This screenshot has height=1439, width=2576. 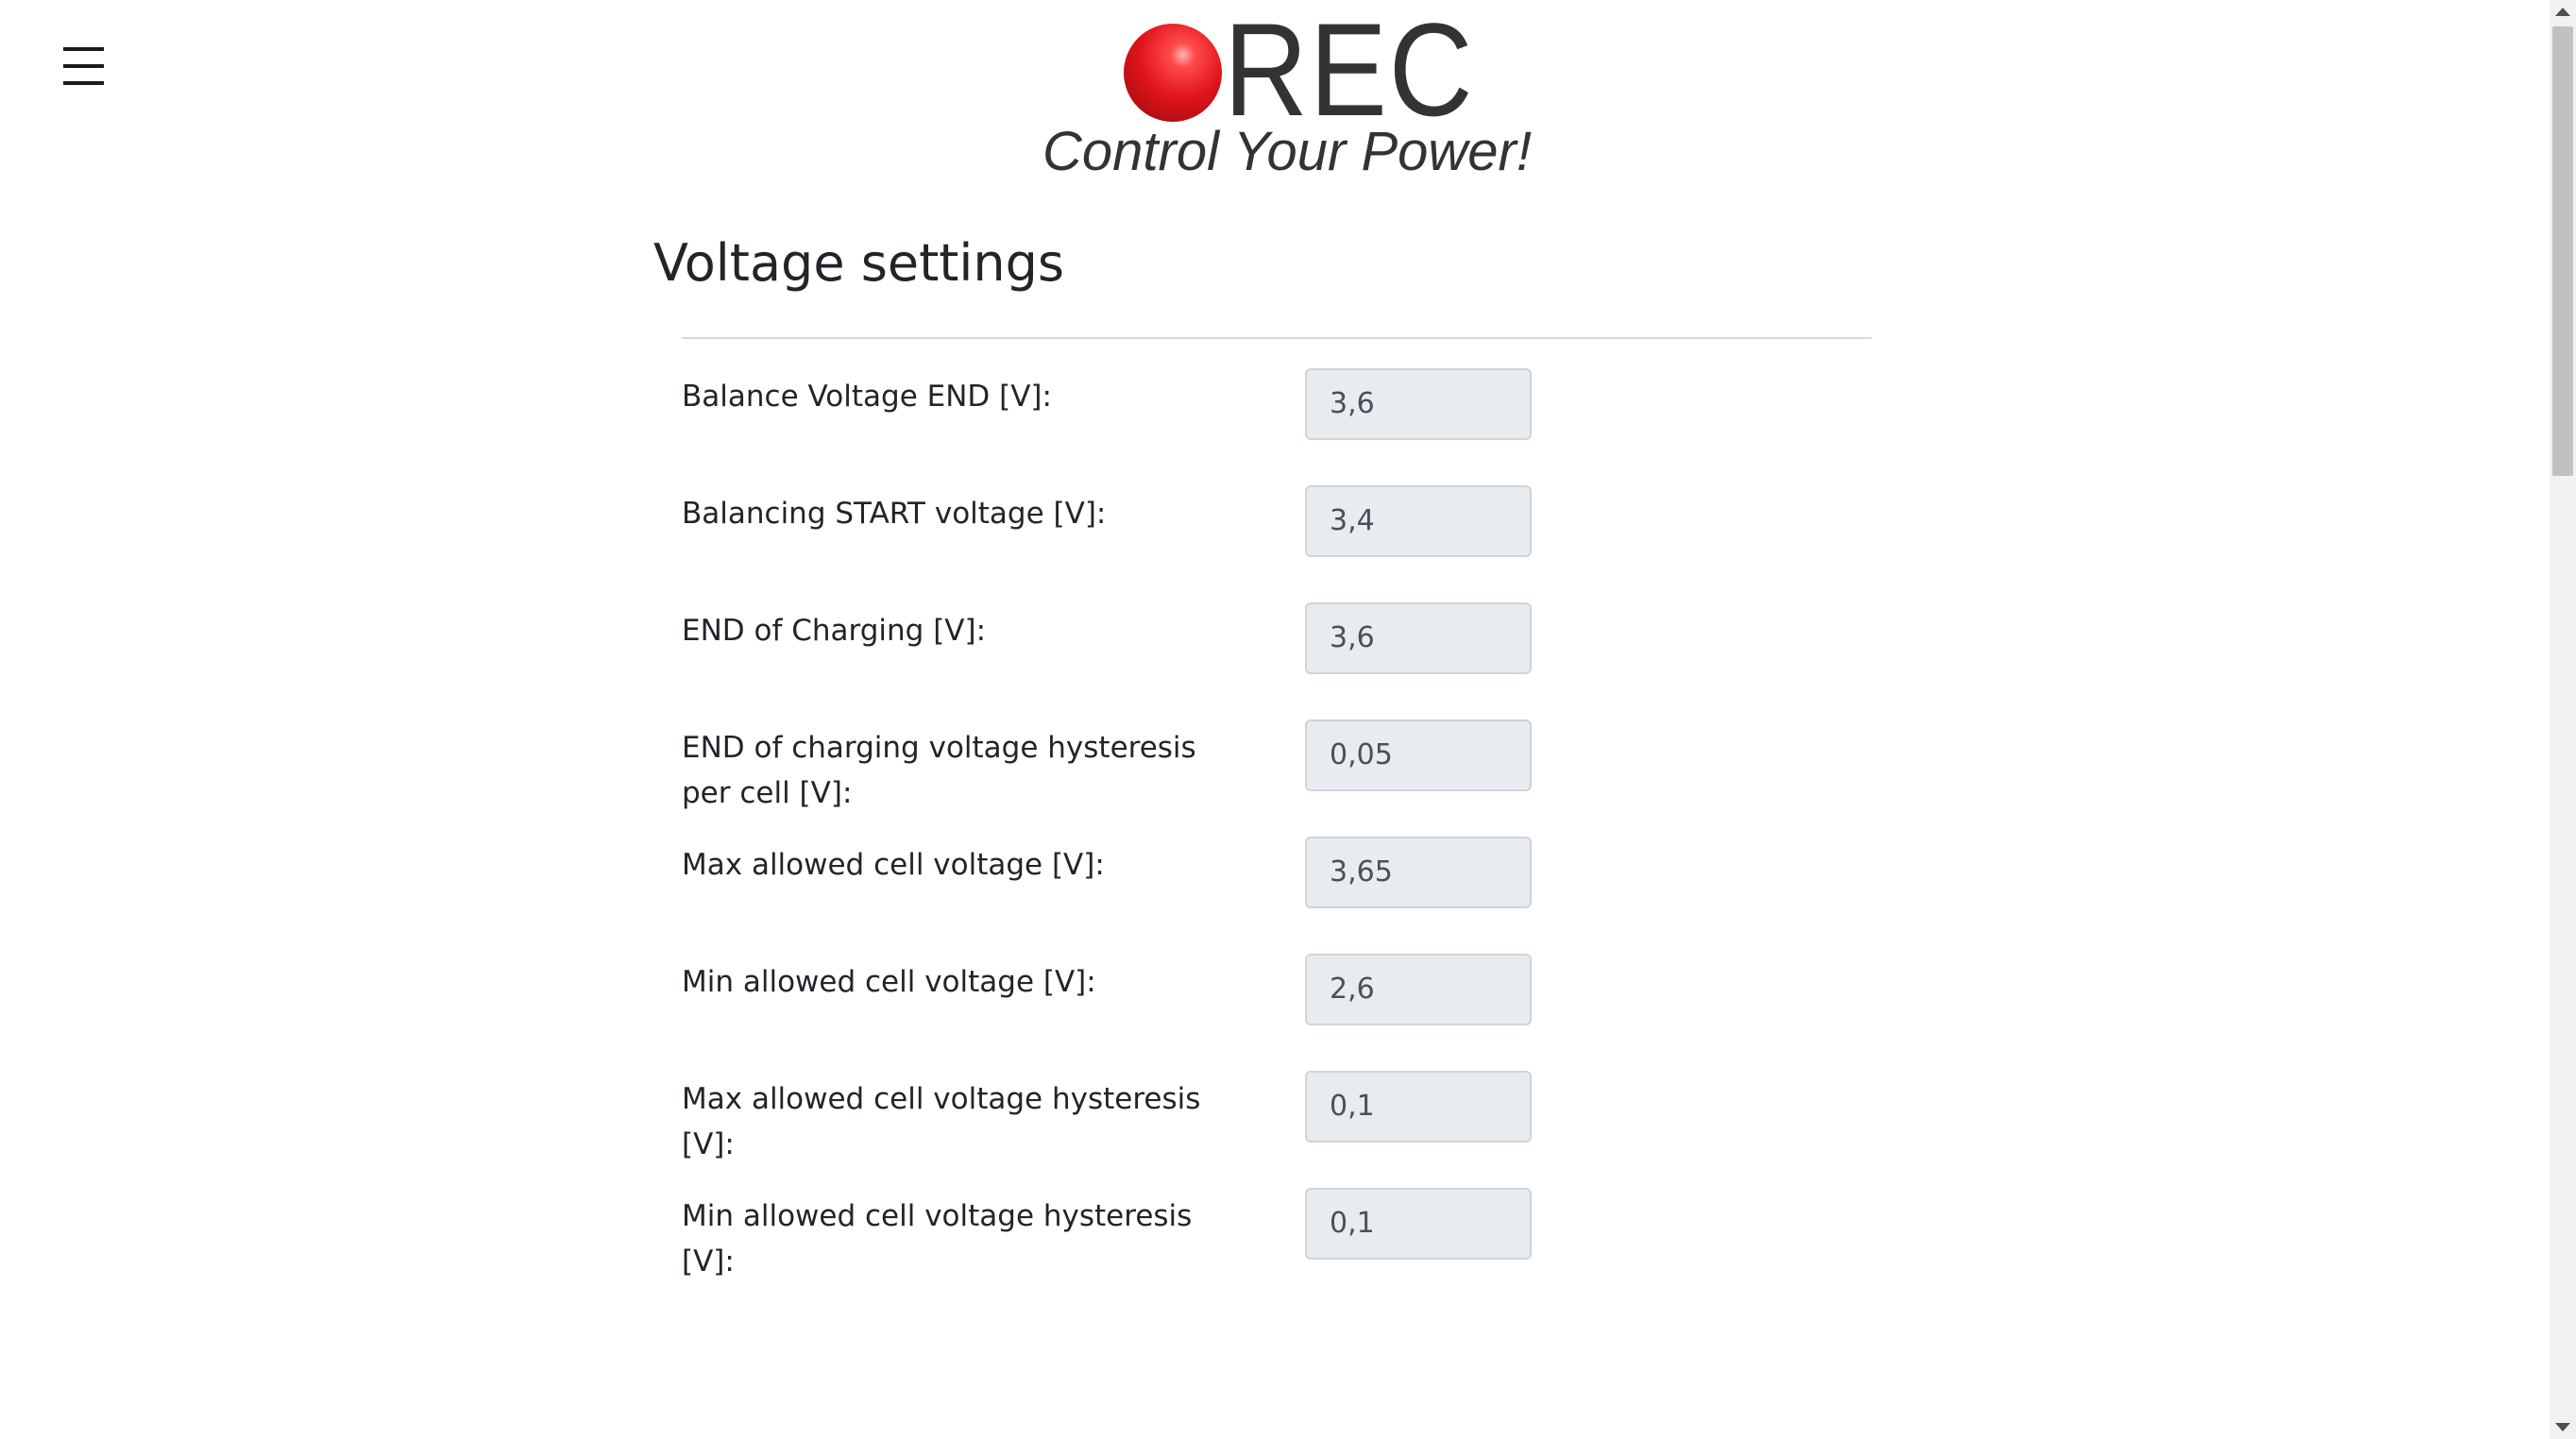 What do you see at coordinates (1277, 537) in the screenshot?
I see `setting-row: Balancing START voltage [V]: 3,4` at bounding box center [1277, 537].